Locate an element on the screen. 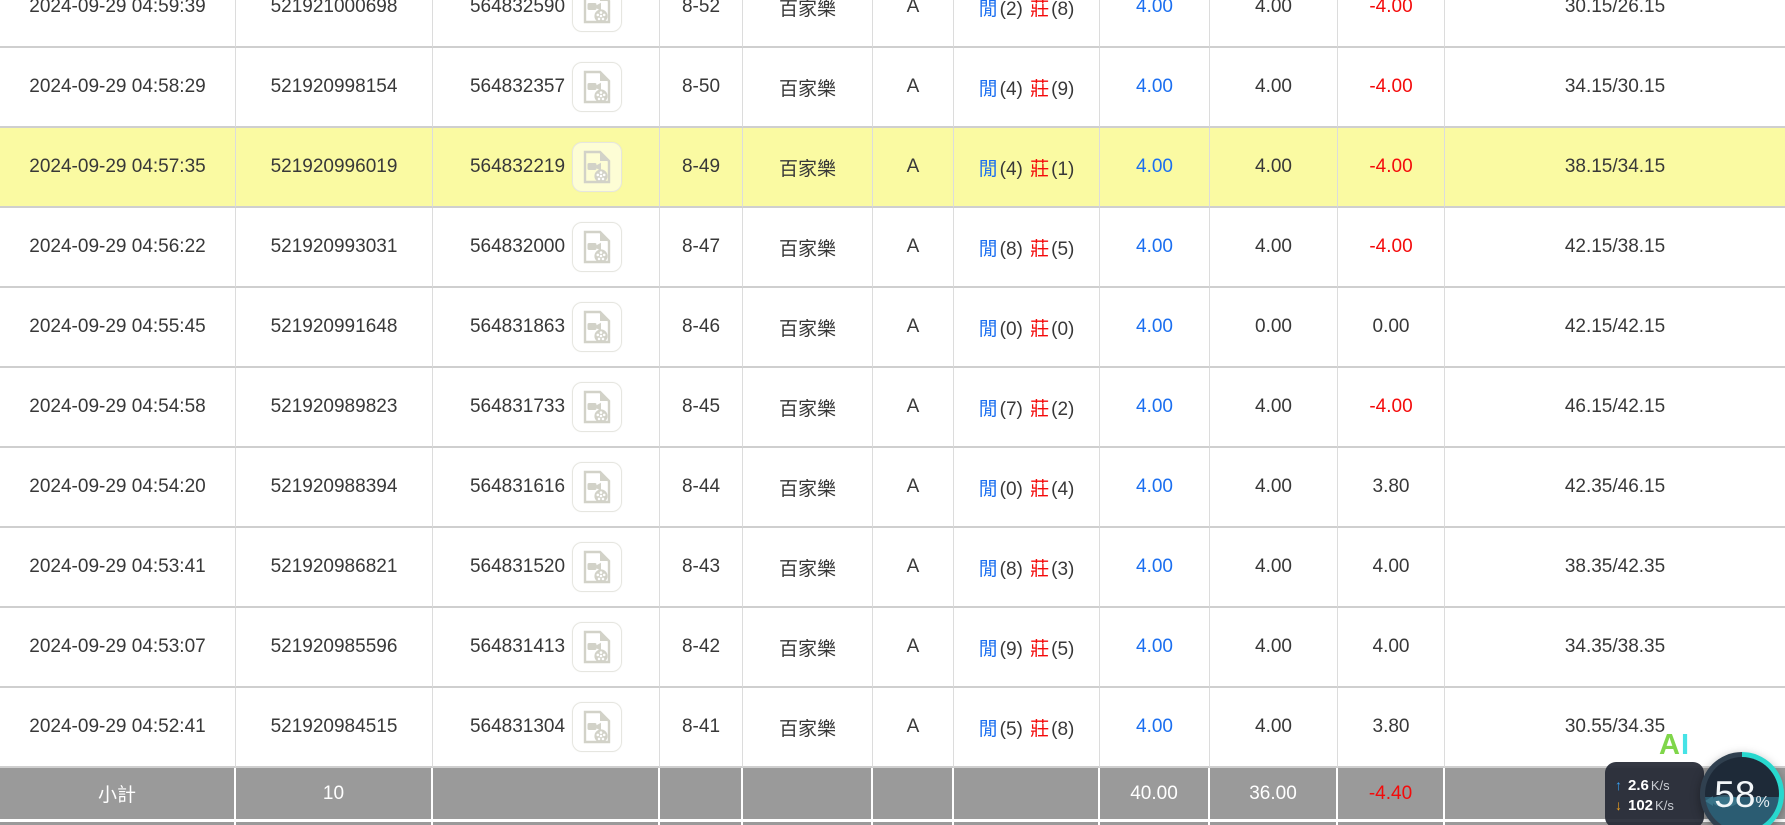 This screenshot has width=1785, height=825. bet-id: 521920991648 is located at coordinates (334, 326).